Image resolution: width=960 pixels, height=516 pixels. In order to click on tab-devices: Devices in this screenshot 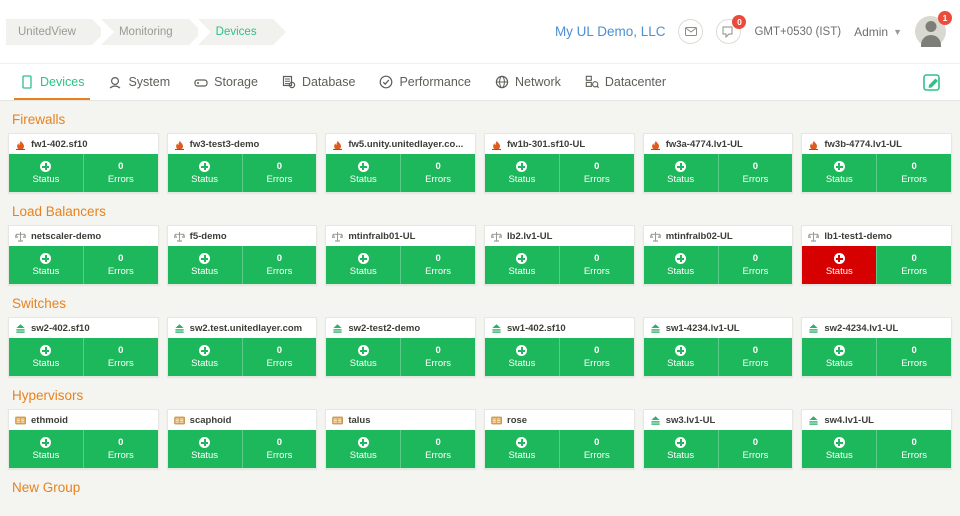, I will do `click(52, 82)`.